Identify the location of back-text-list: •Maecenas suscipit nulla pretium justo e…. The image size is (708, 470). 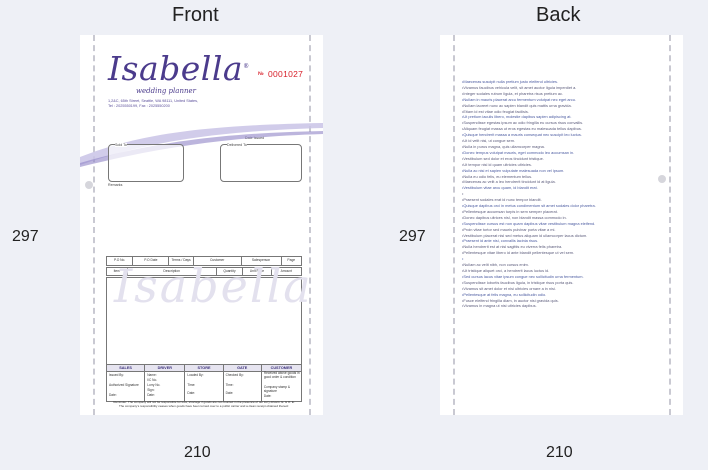
(564, 194).